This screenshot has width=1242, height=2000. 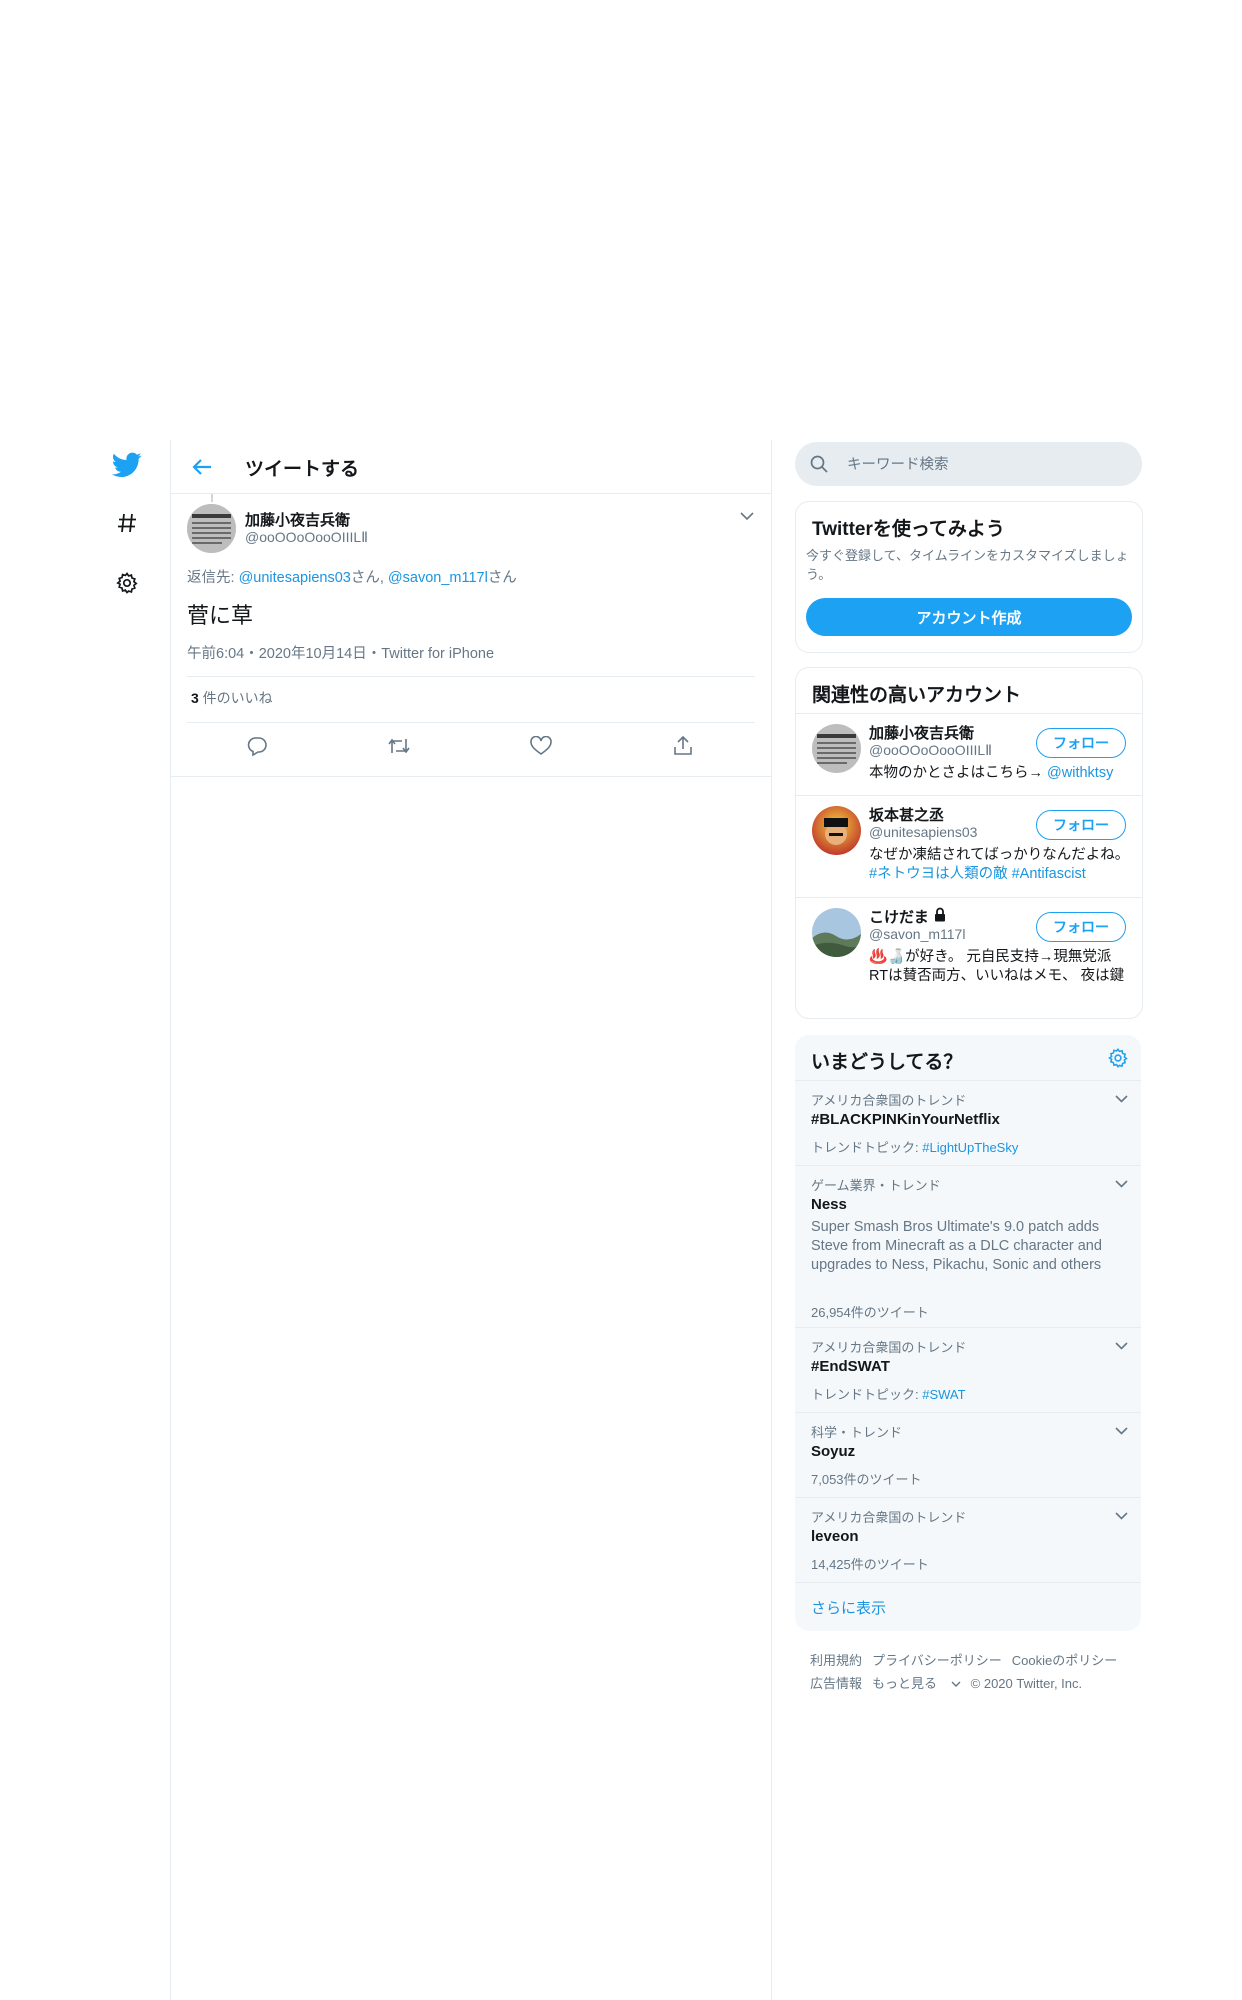 I want to click on trend-item: アメリカ合衆国のトレンド #EndSWAT トレンドトピック: #SWAT, so click(x=968, y=1370).